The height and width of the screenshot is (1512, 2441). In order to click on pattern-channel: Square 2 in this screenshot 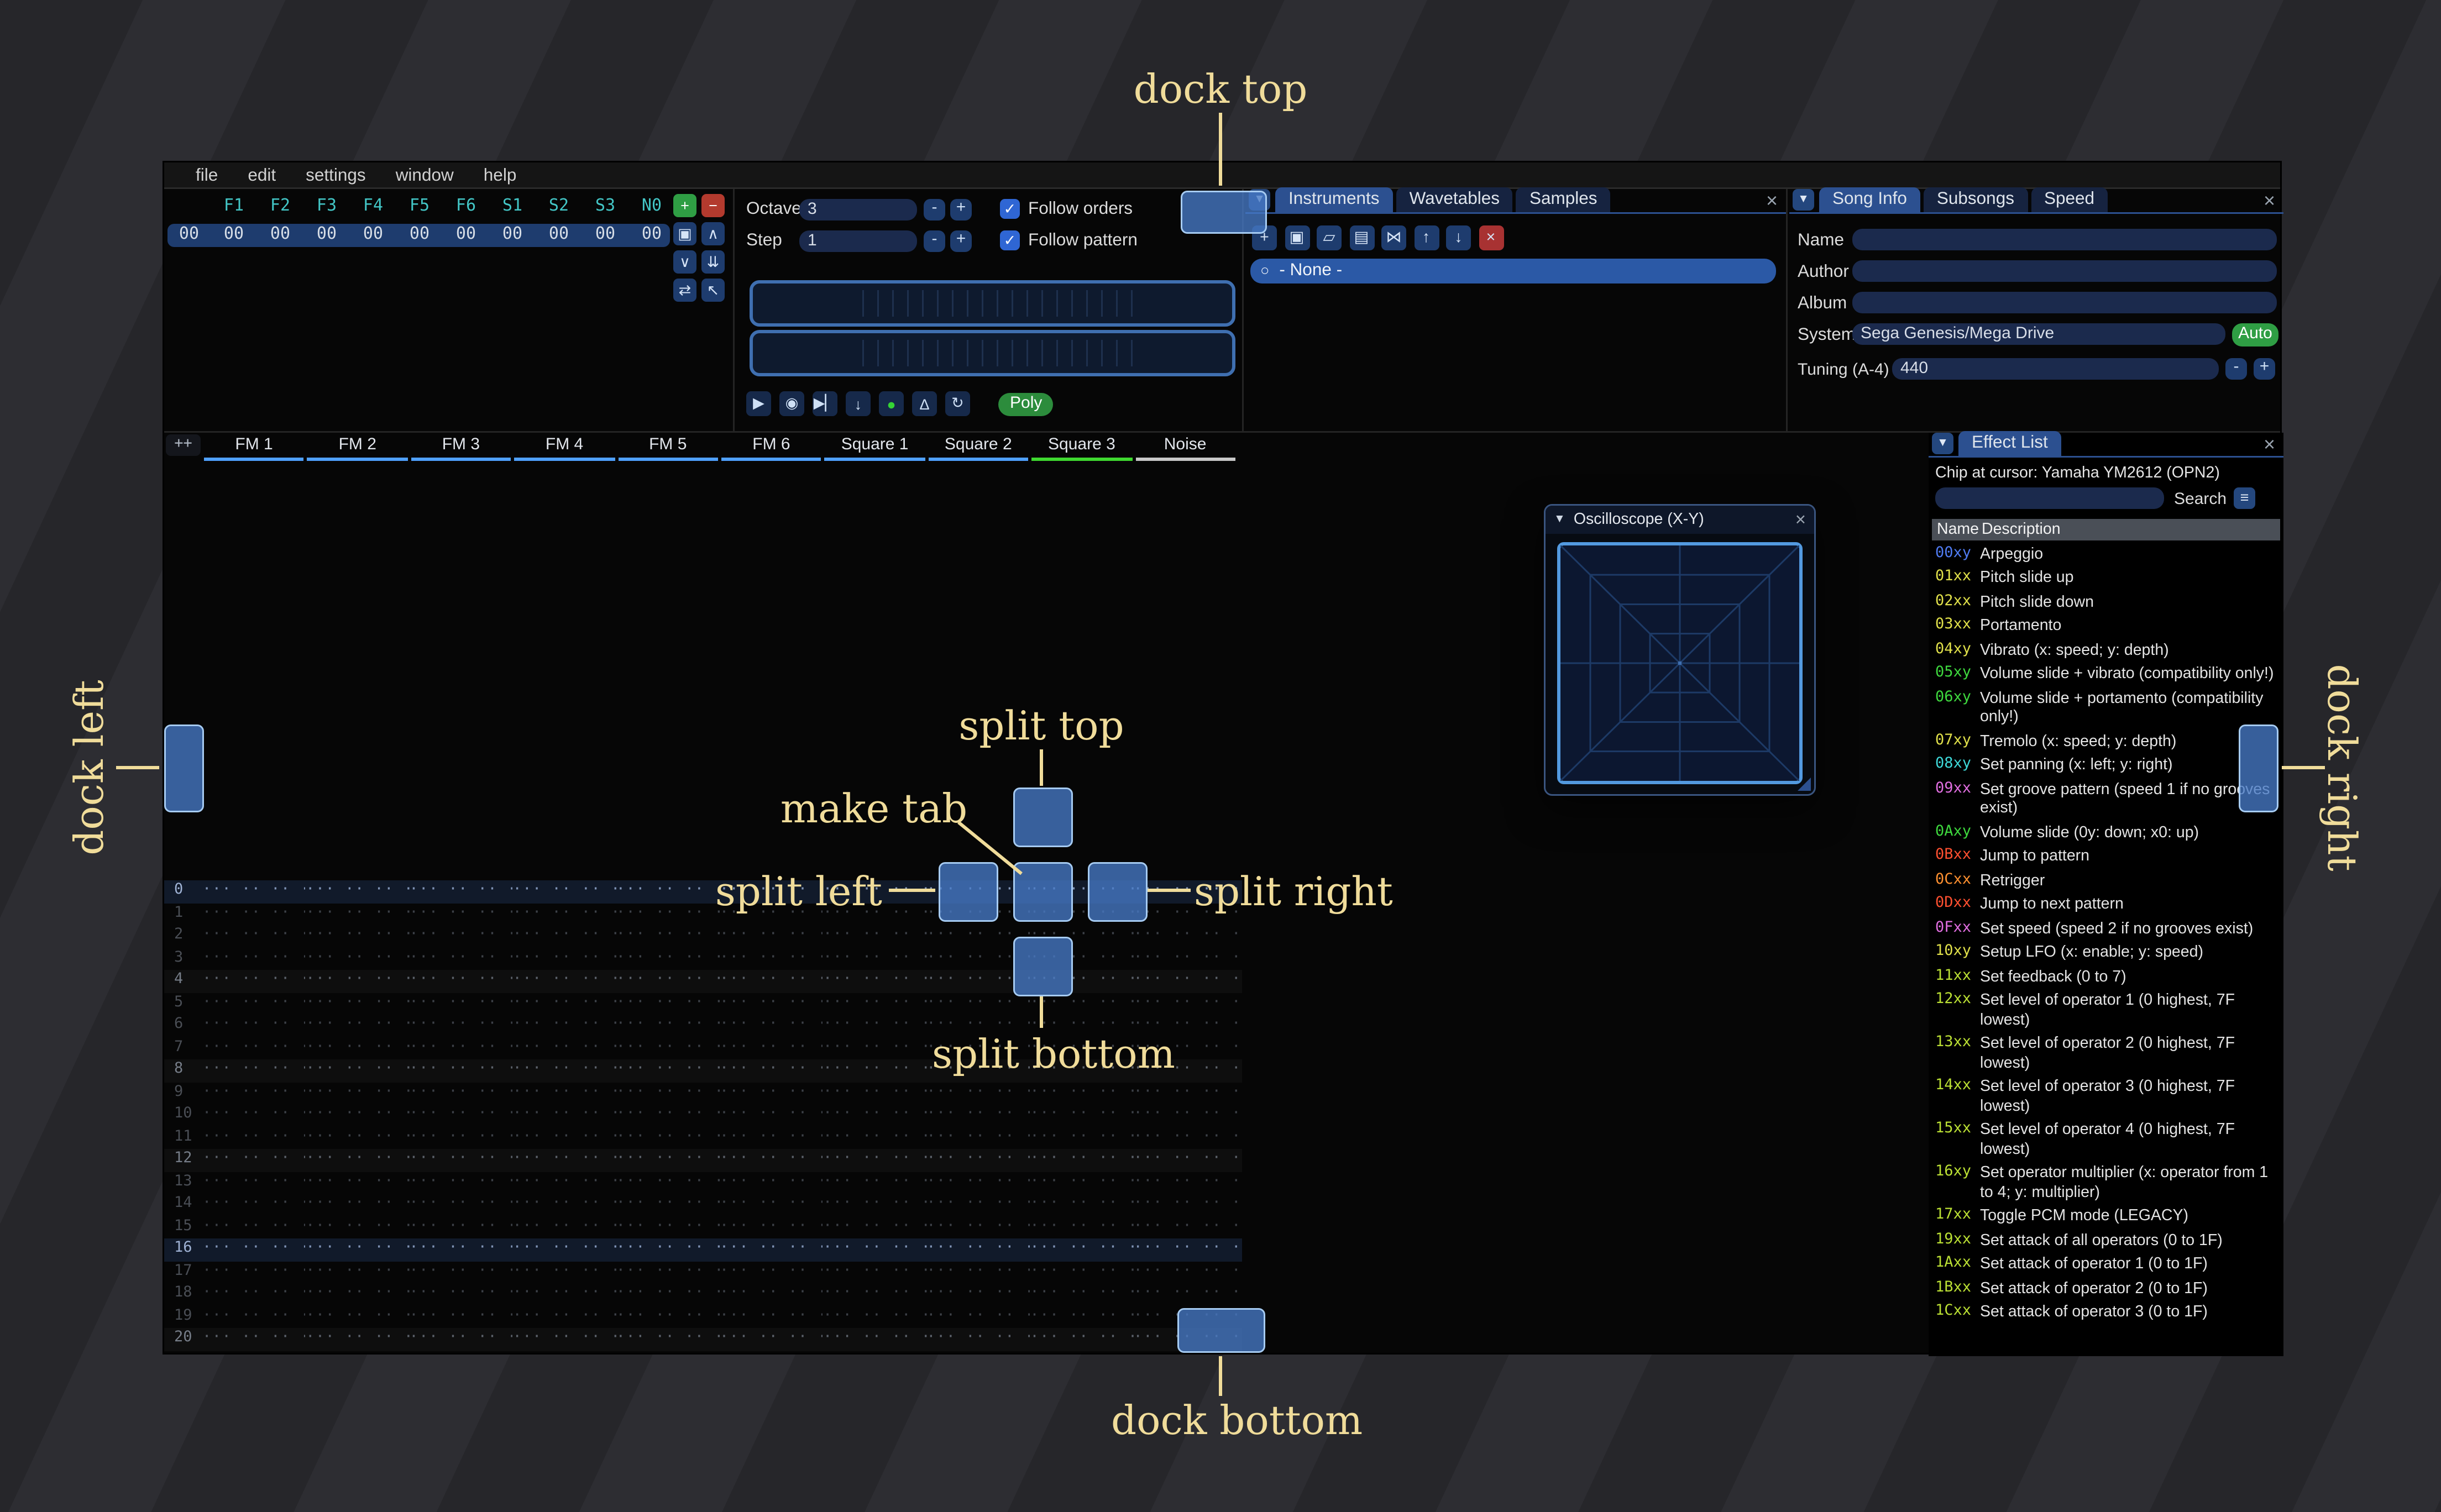, I will do `click(978, 448)`.